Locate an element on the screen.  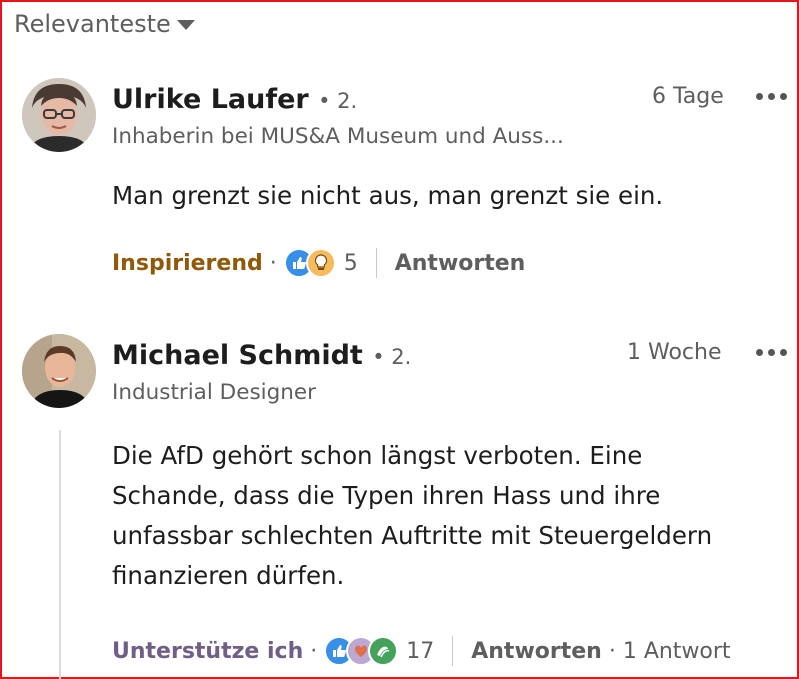
reaction-count: 17 is located at coordinates (420, 651).